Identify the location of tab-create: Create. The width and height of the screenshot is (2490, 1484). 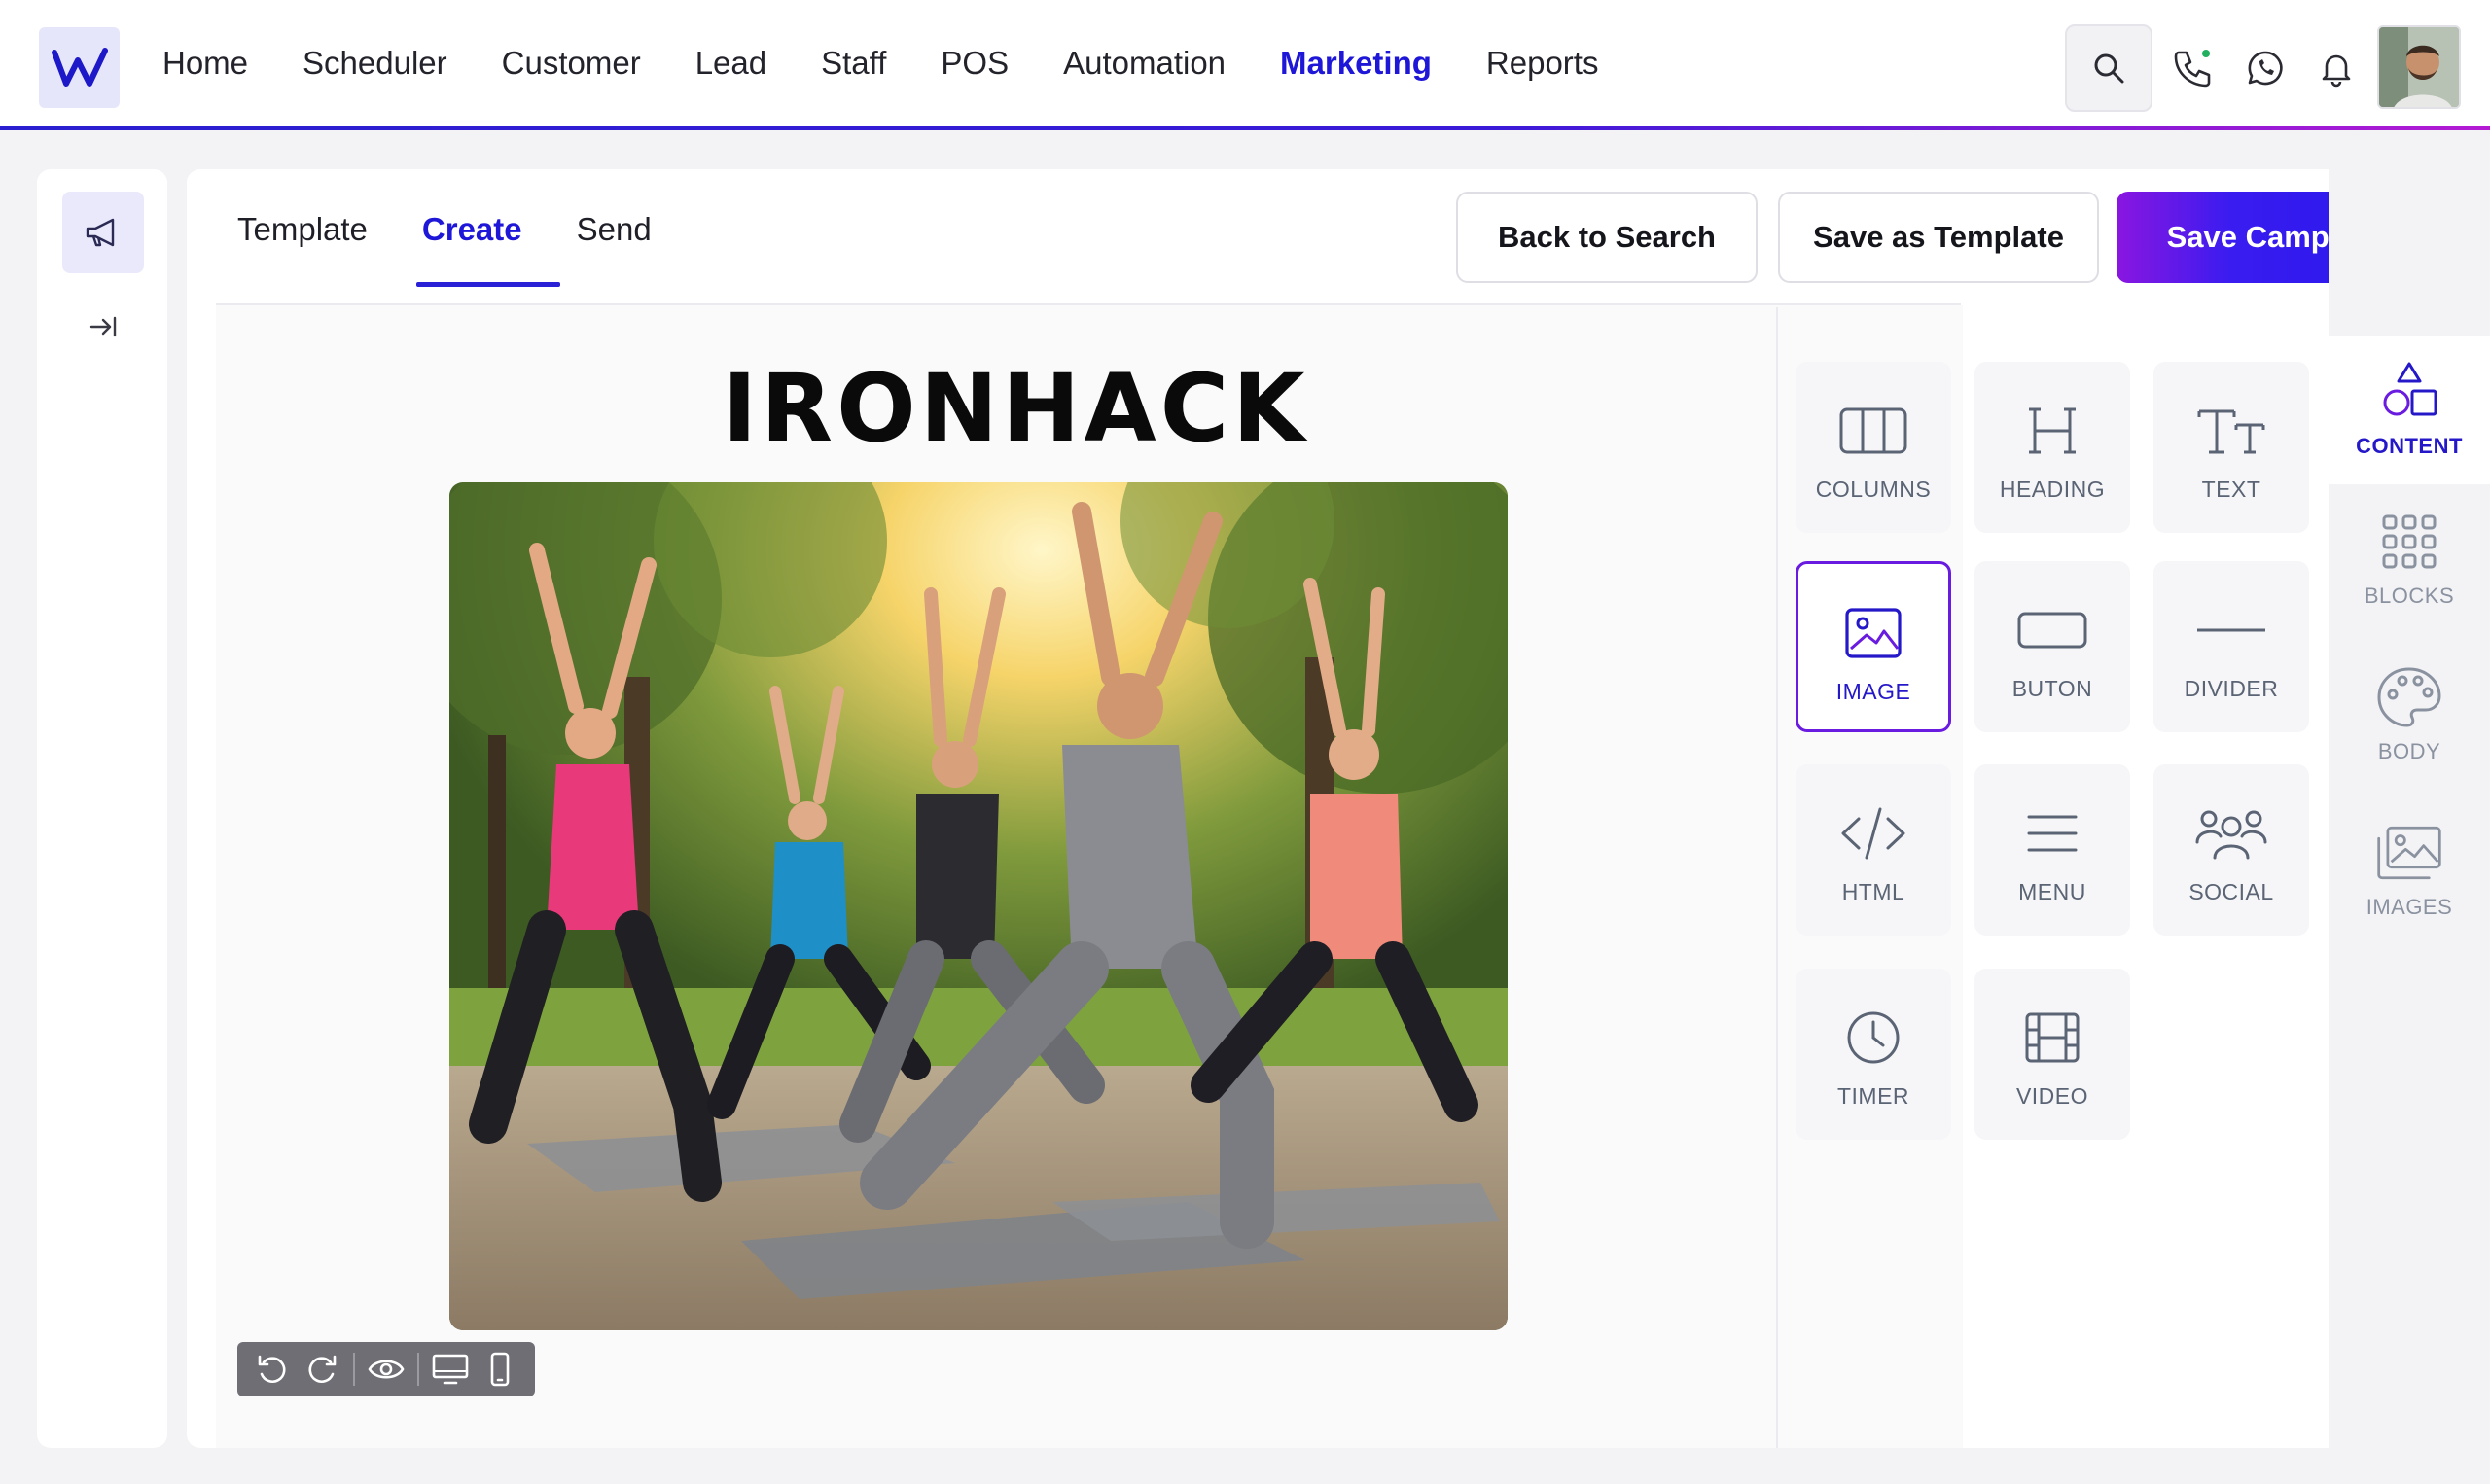
(472, 230).